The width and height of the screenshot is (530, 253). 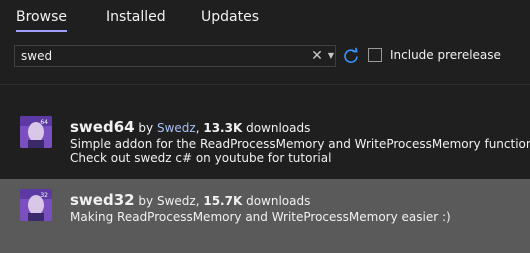 What do you see at coordinates (223, 201) in the screenshot?
I see `package-download-count: 15.7K` at bounding box center [223, 201].